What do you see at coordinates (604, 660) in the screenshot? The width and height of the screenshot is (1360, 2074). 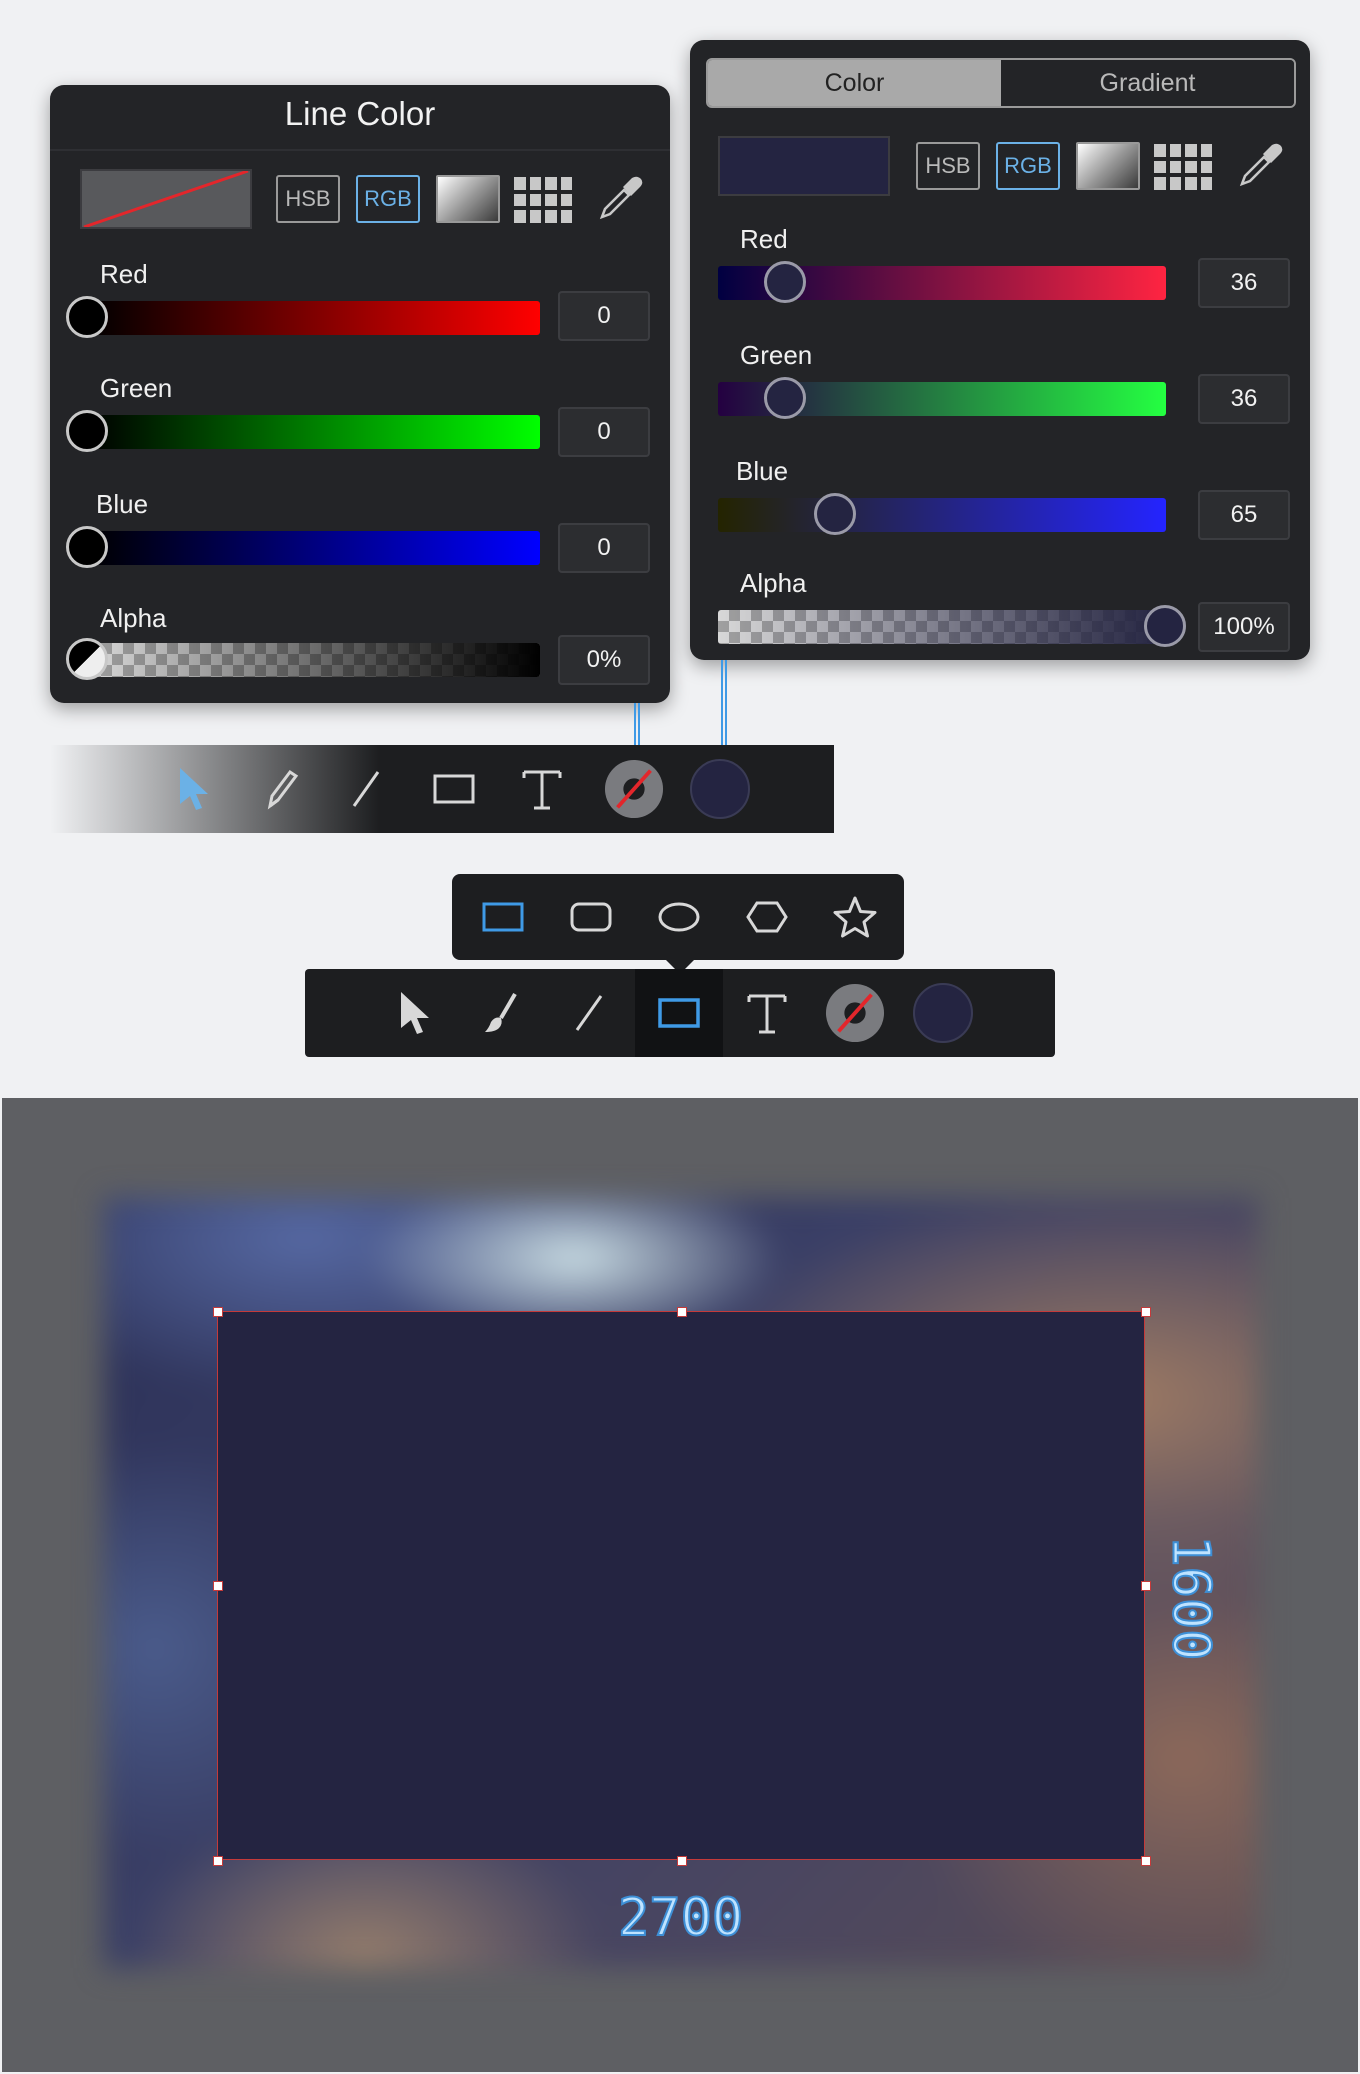 I see `alpha-value-field: 0%` at bounding box center [604, 660].